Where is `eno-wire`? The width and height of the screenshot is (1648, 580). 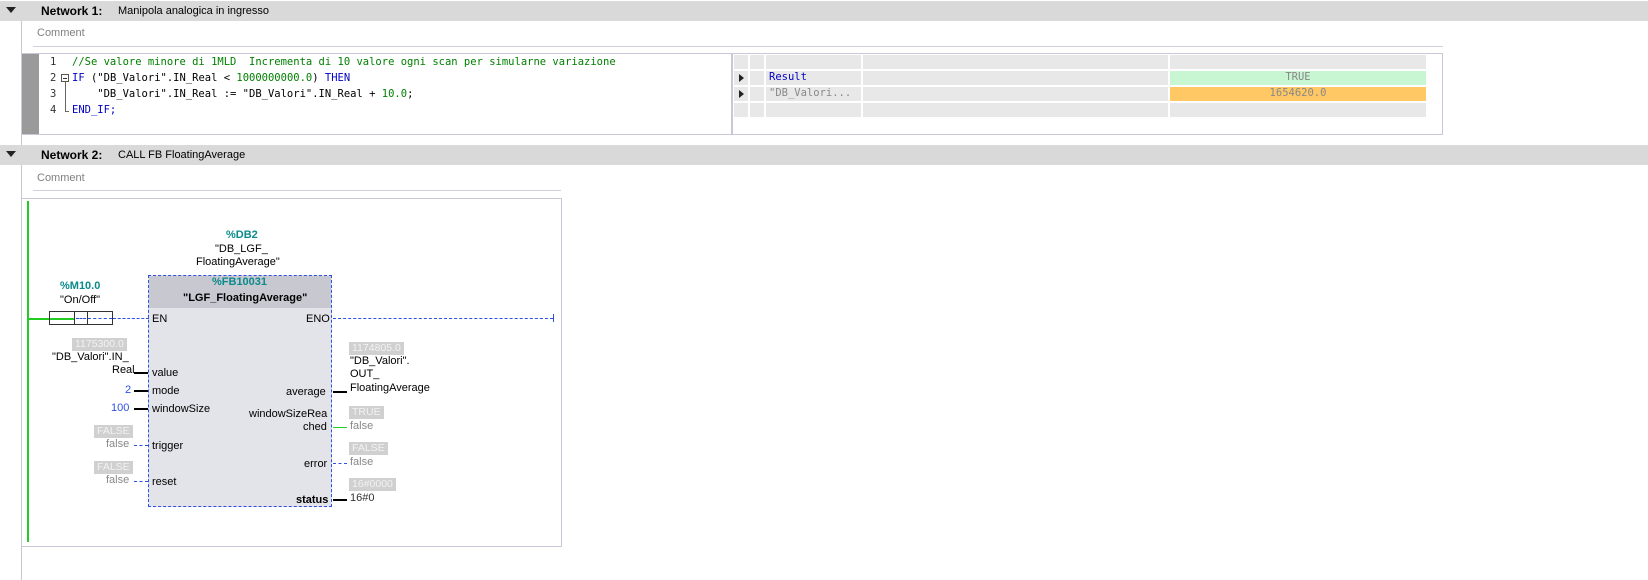 eno-wire is located at coordinates (443, 318).